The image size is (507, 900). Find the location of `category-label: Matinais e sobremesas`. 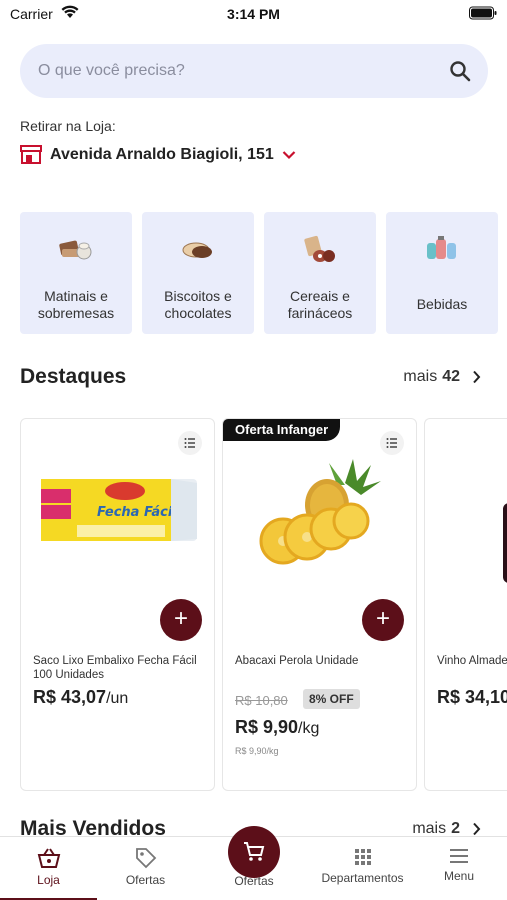

category-label: Matinais e sobremesas is located at coordinates (76, 304).